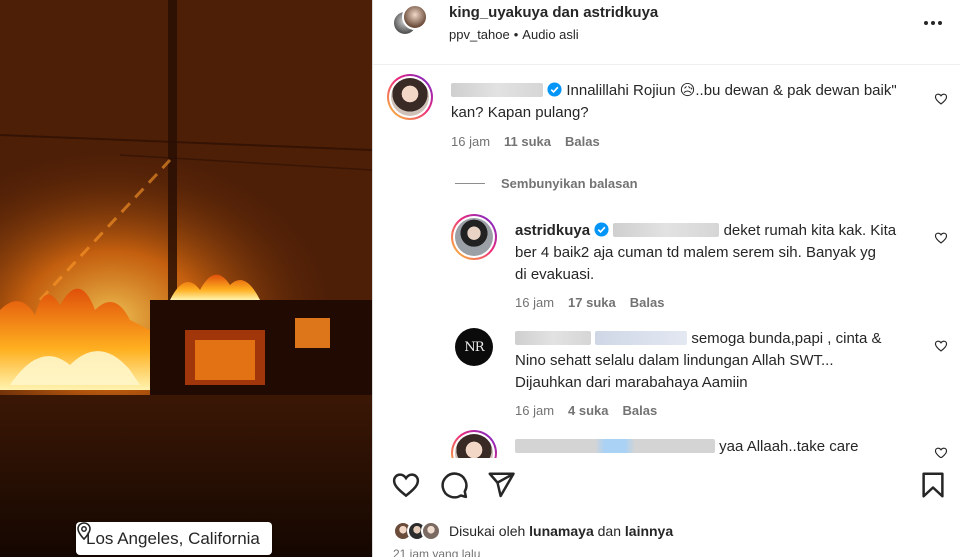  Describe the element at coordinates (933, 485) in the screenshot. I see `bookmark-icon` at that location.